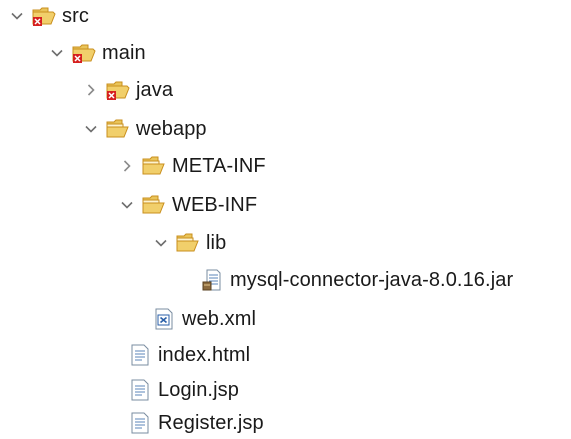  Describe the element at coordinates (211, 423) in the screenshot. I see `tree-item-label: Register.jsp` at that location.